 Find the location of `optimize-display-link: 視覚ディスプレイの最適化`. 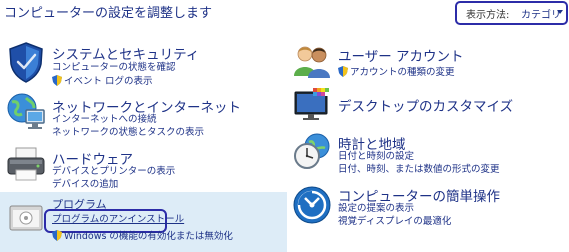

optimize-display-link: 視覚ディスプレイの最適化 is located at coordinates (394, 222).